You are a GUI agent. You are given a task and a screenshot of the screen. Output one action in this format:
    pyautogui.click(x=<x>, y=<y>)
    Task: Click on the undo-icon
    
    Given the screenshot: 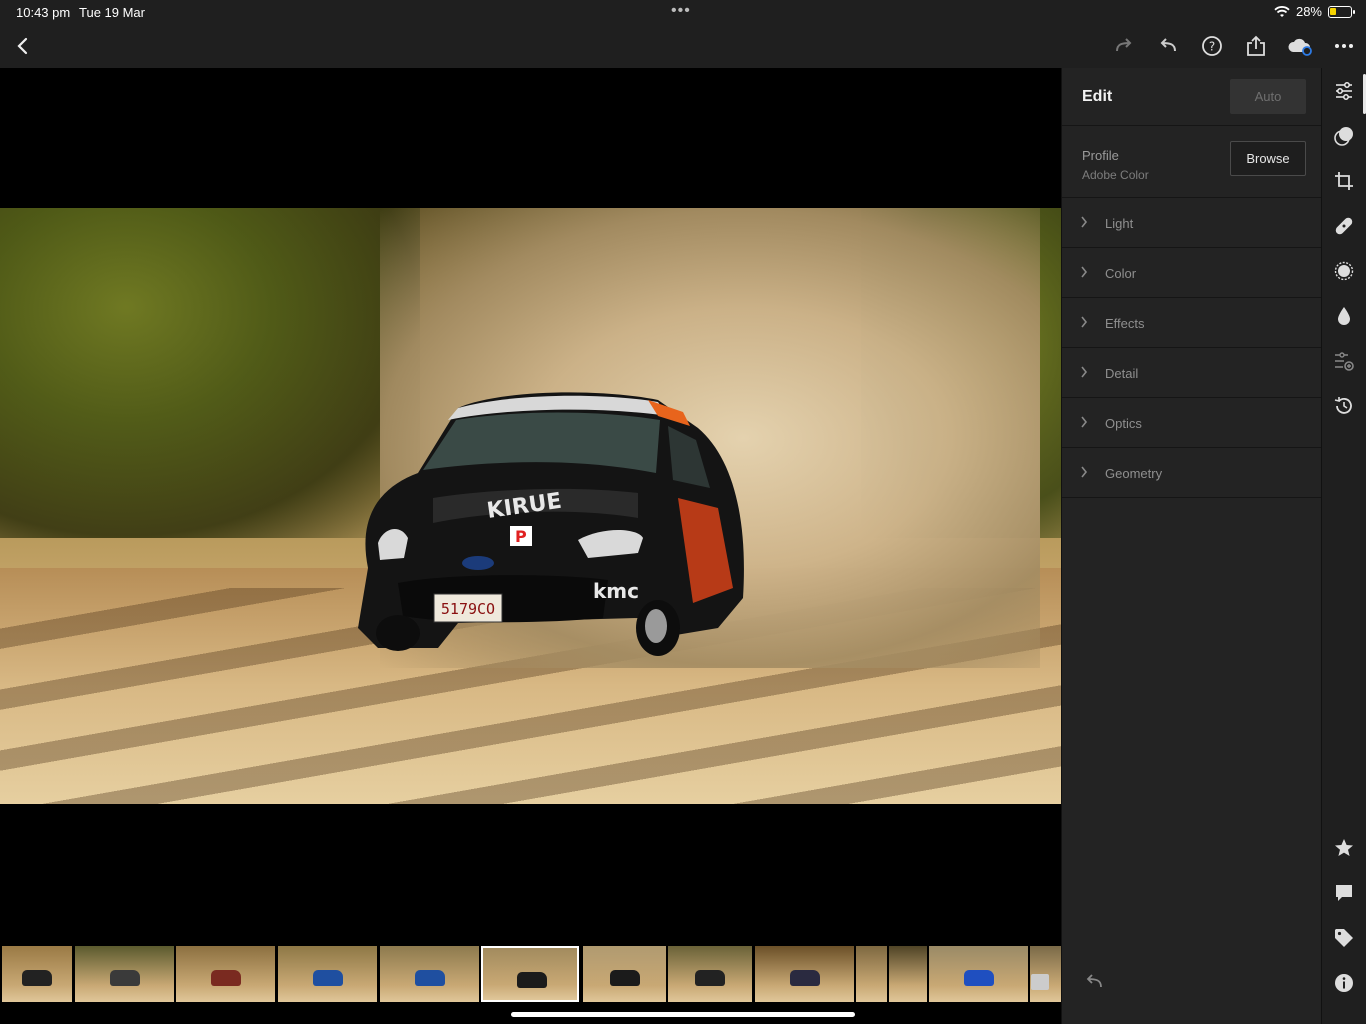 What is the action you would take?
    pyautogui.click(x=1168, y=45)
    